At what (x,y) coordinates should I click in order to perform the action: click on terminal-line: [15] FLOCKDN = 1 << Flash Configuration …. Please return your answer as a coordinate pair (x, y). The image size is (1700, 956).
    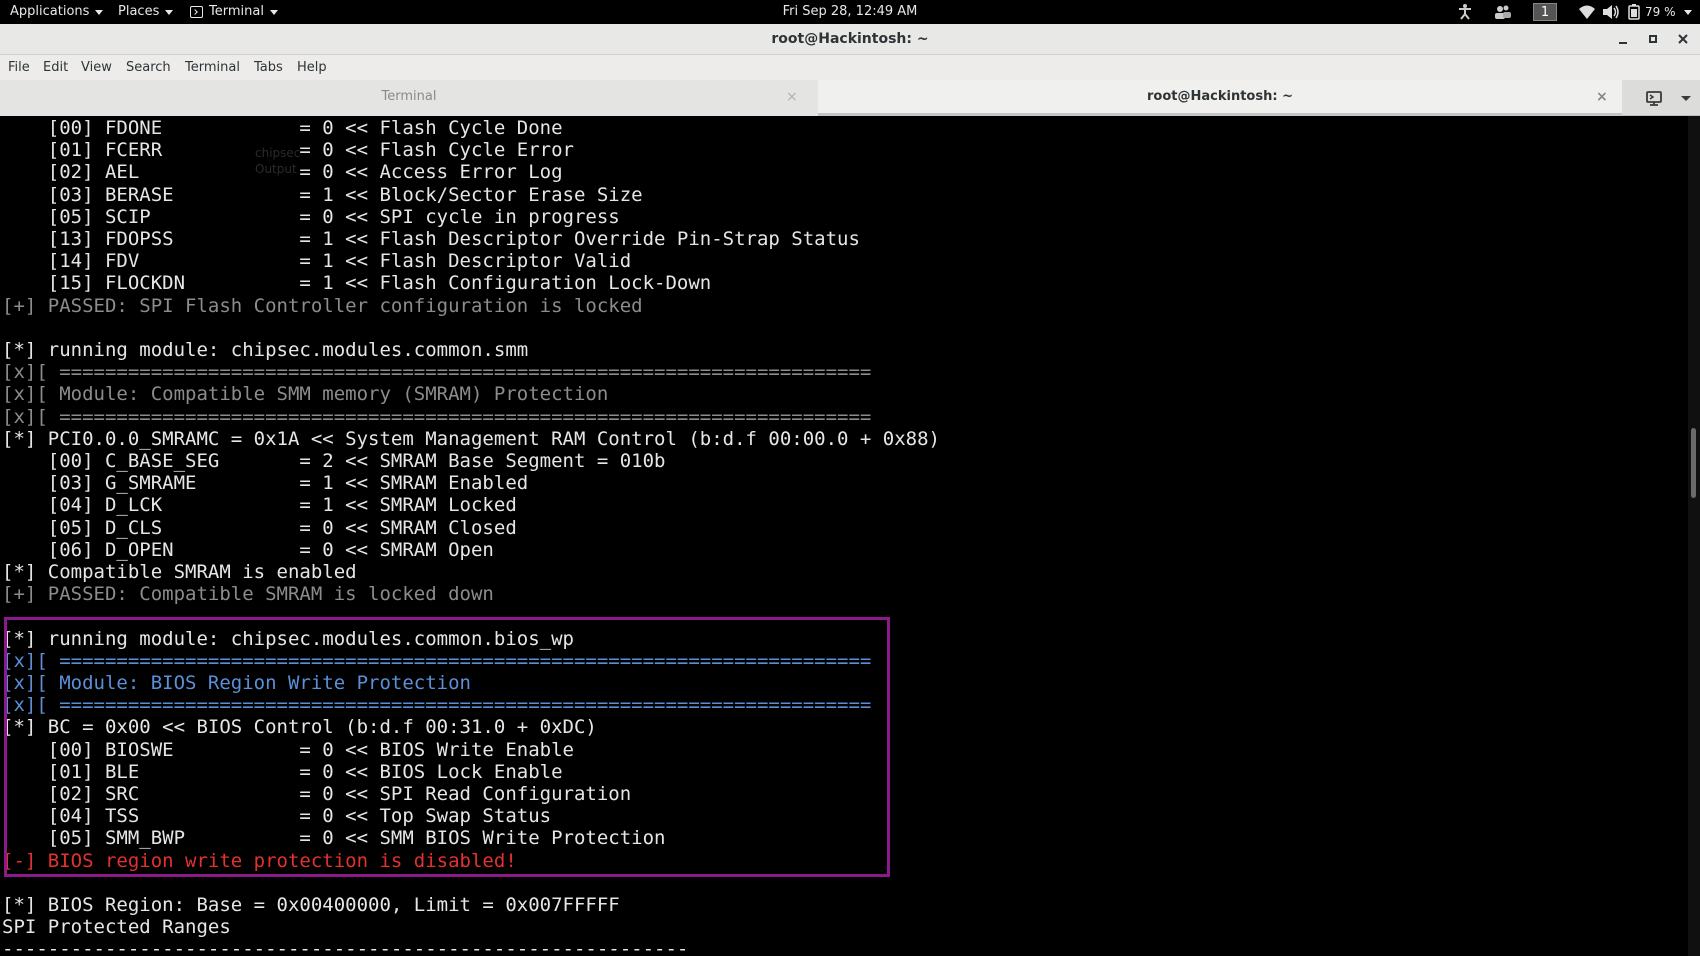
    Looking at the image, I should click on (357, 283).